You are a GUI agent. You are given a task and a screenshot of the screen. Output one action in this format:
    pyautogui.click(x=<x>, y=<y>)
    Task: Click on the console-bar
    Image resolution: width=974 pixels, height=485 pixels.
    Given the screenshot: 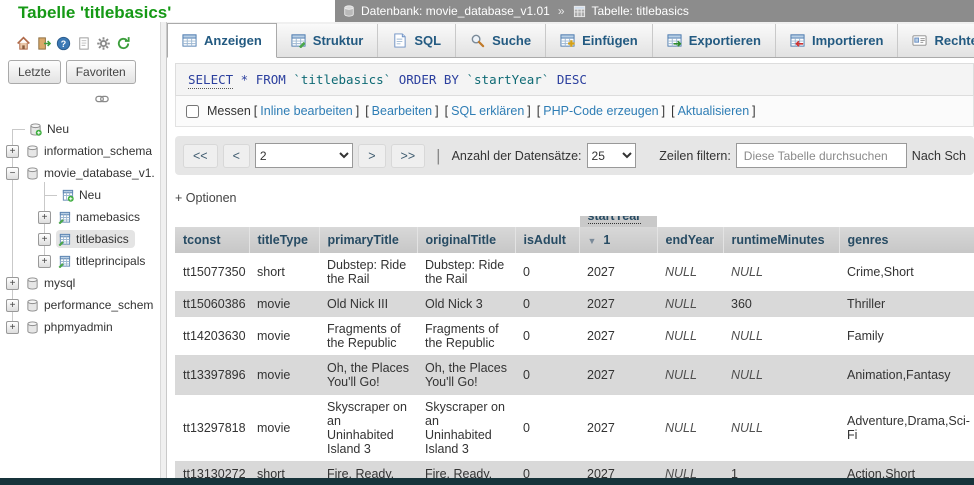 What is the action you would take?
    pyautogui.click(x=487, y=481)
    